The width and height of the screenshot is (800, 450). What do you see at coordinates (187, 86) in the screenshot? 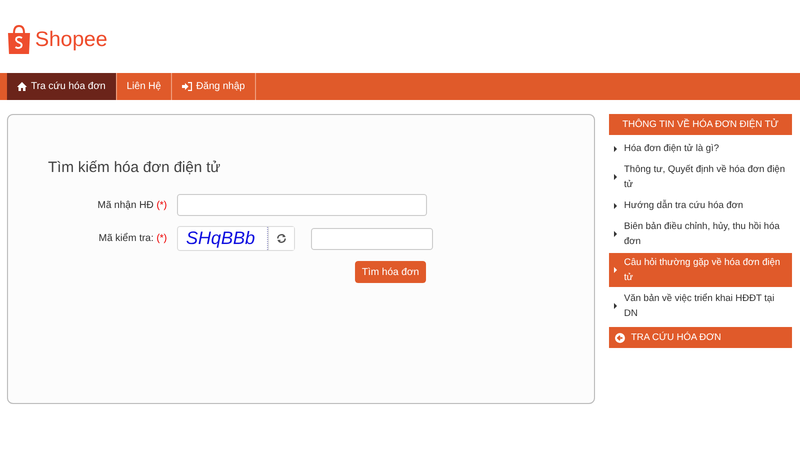
I see `login-icon` at bounding box center [187, 86].